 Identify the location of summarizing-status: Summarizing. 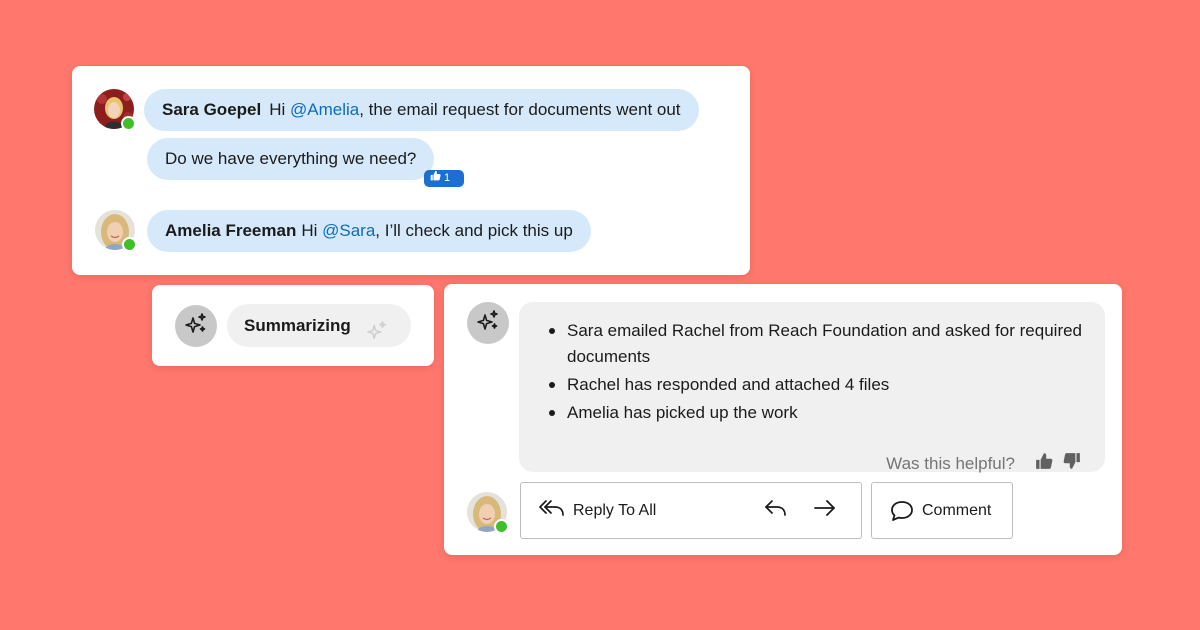
(319, 325).